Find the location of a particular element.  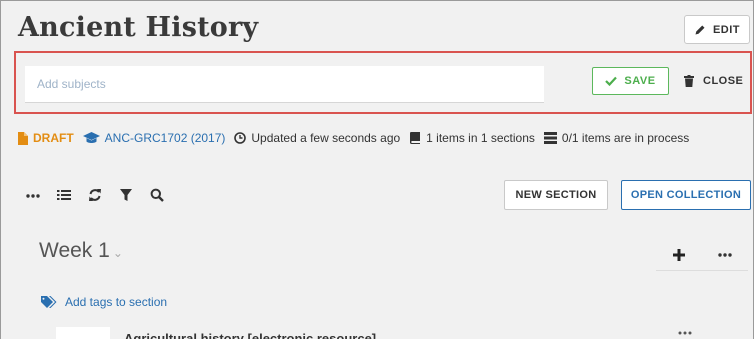

edit-button: EDIT is located at coordinates (717, 29).